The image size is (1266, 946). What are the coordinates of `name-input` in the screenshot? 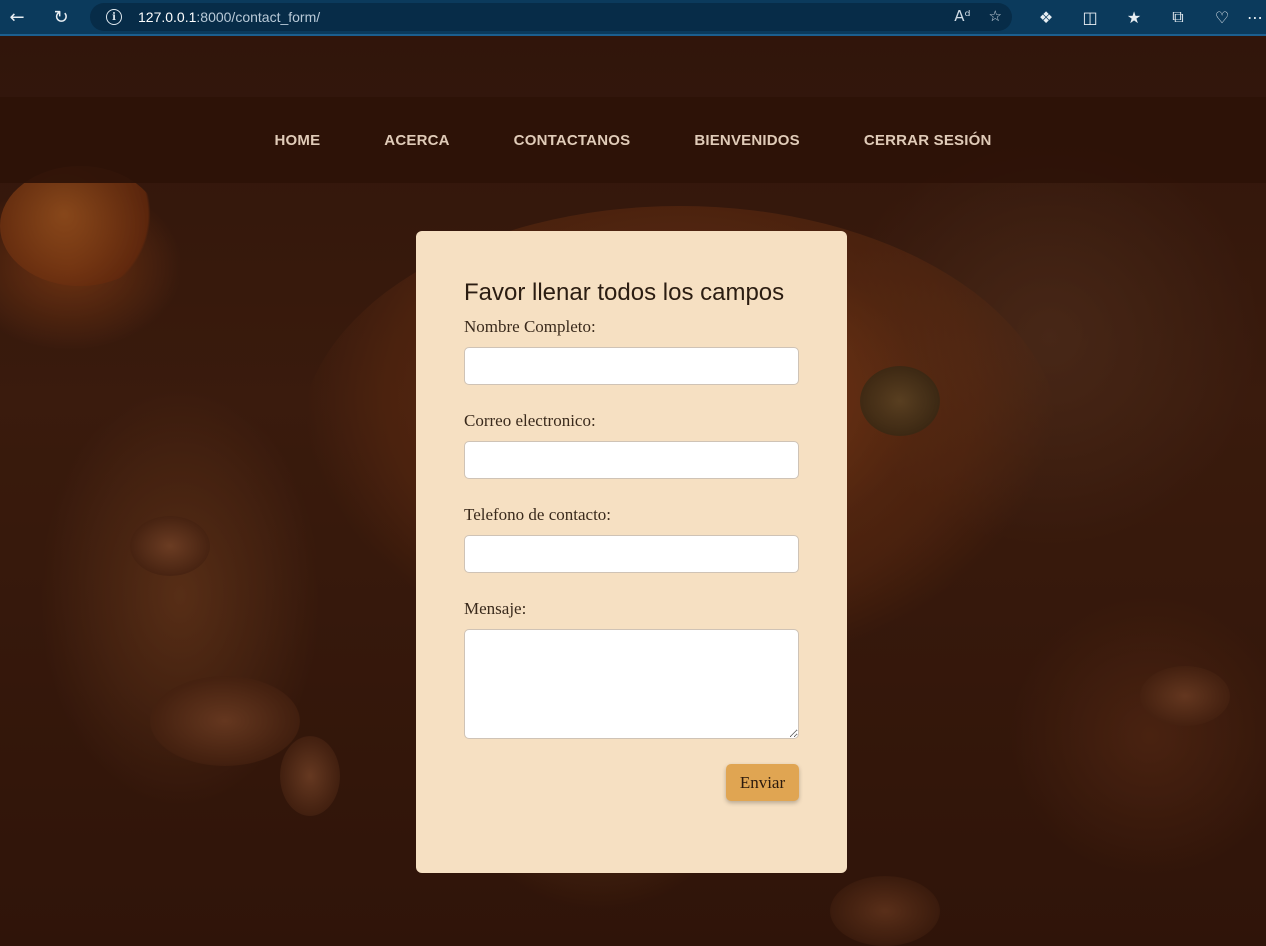 It's located at (631, 366).